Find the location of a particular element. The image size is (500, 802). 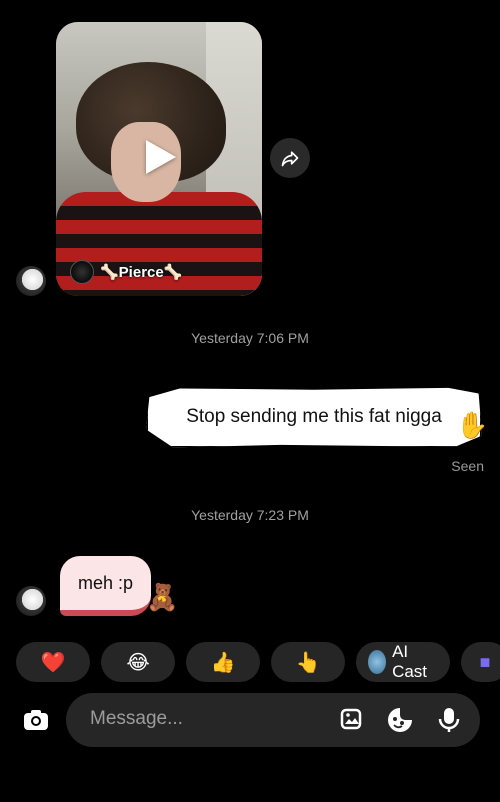

reaction-point-up-button: 👆 is located at coordinates (308, 662).